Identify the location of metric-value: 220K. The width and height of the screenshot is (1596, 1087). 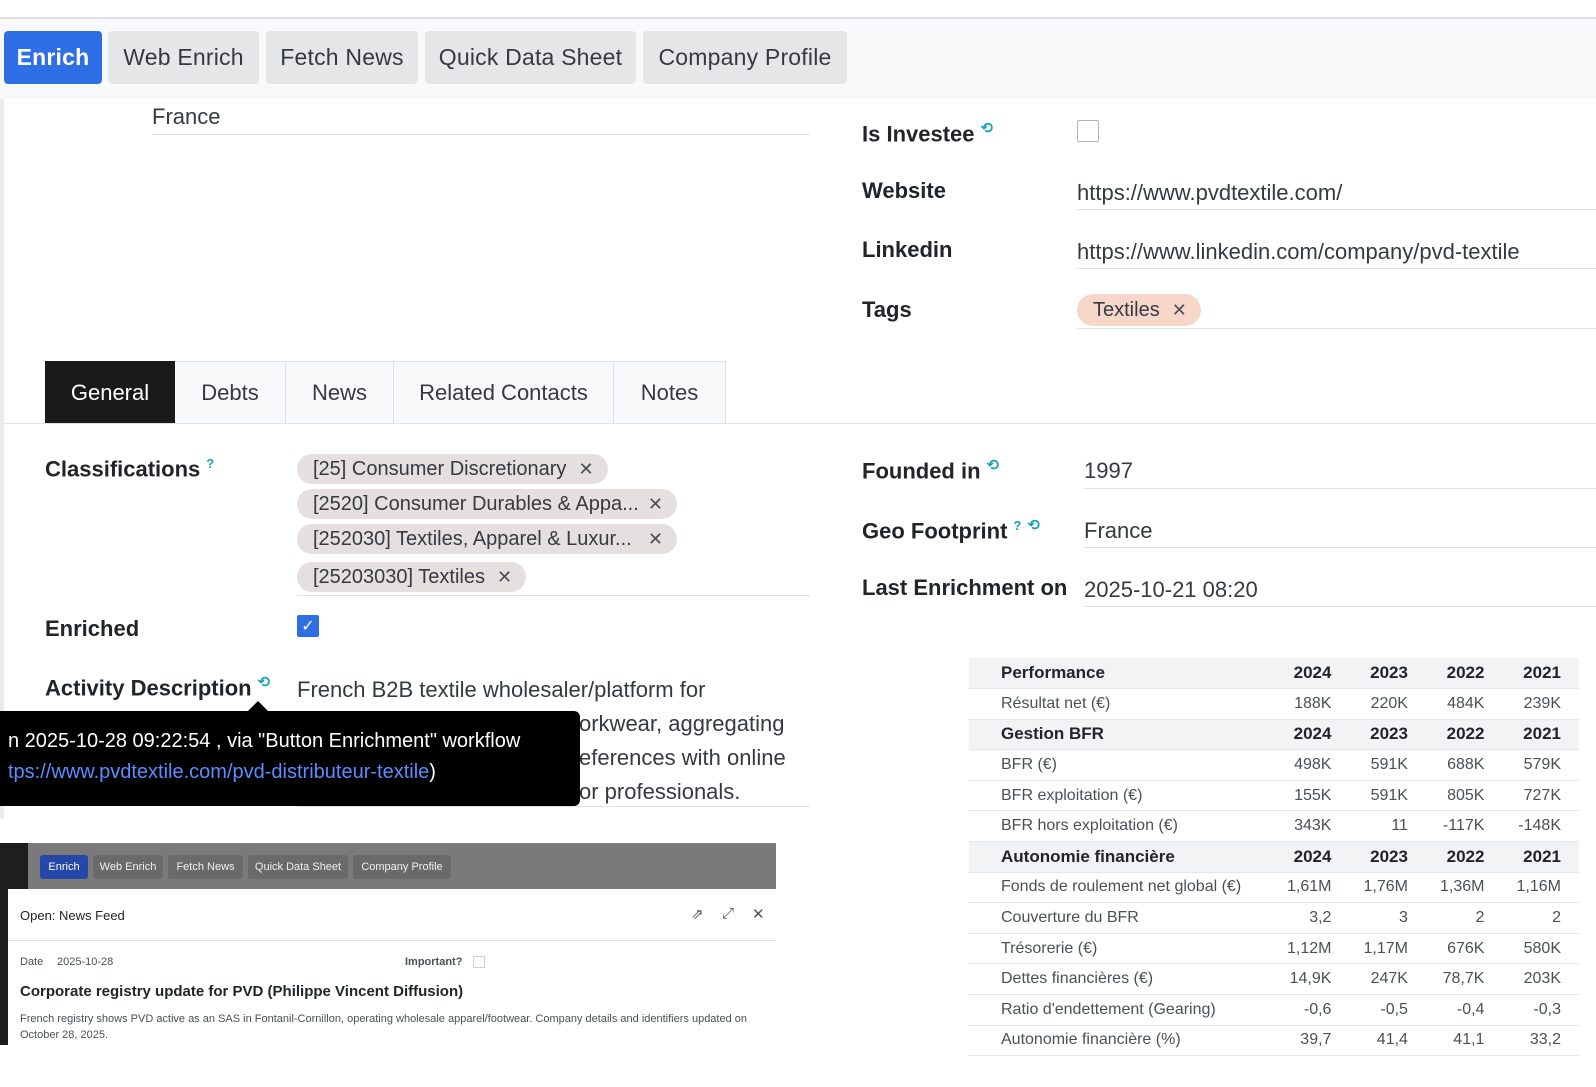
(1387, 704).